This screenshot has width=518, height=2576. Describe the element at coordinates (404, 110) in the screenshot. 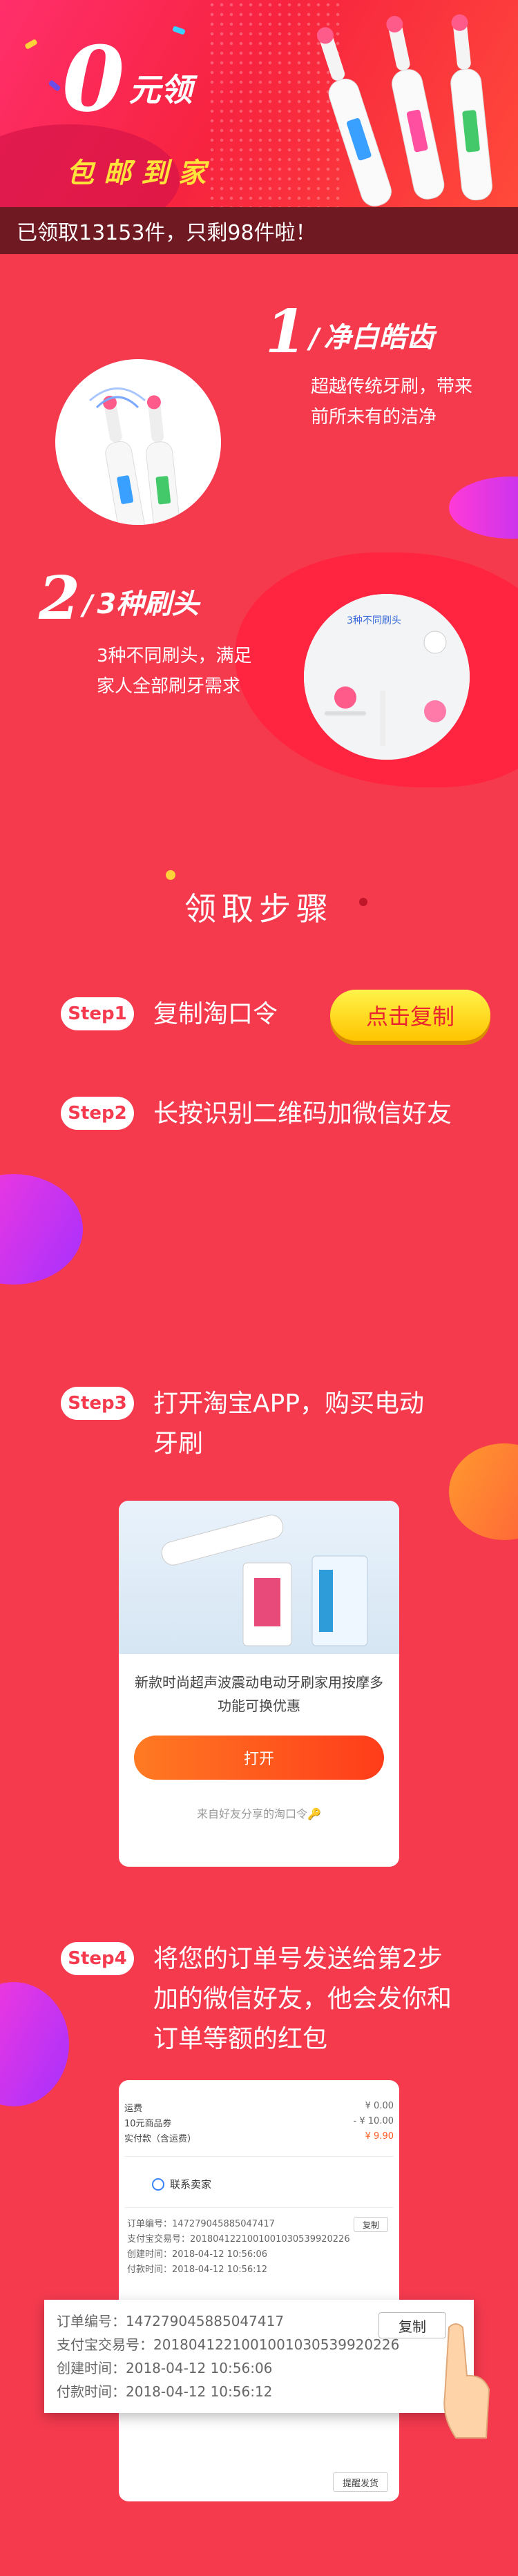

I see `toothbrush-image` at that location.